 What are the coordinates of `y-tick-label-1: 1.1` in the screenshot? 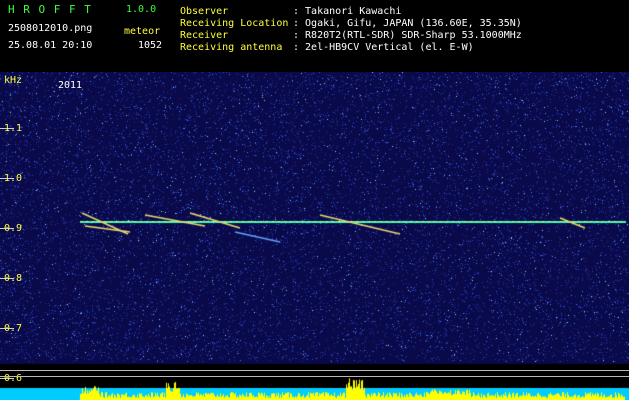 It's located at (13, 128).